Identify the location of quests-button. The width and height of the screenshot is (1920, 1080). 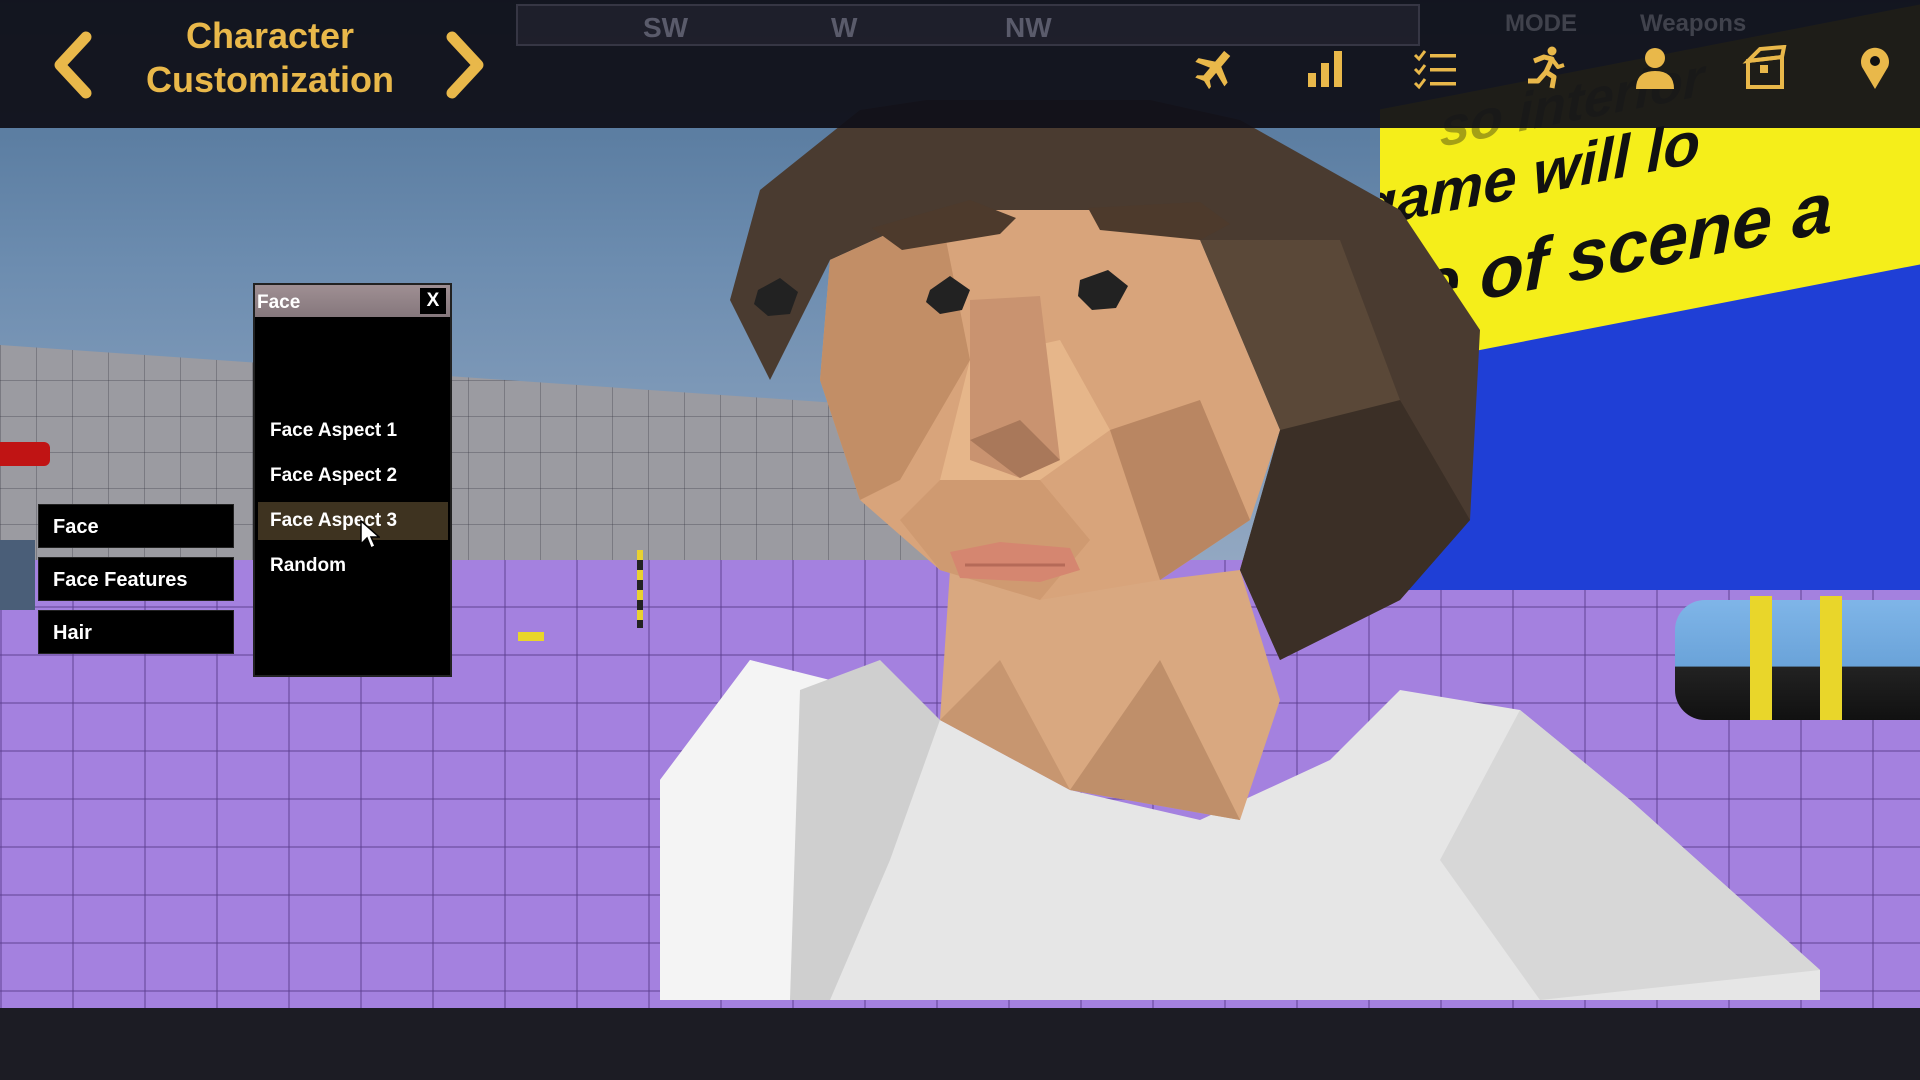
(1435, 68).